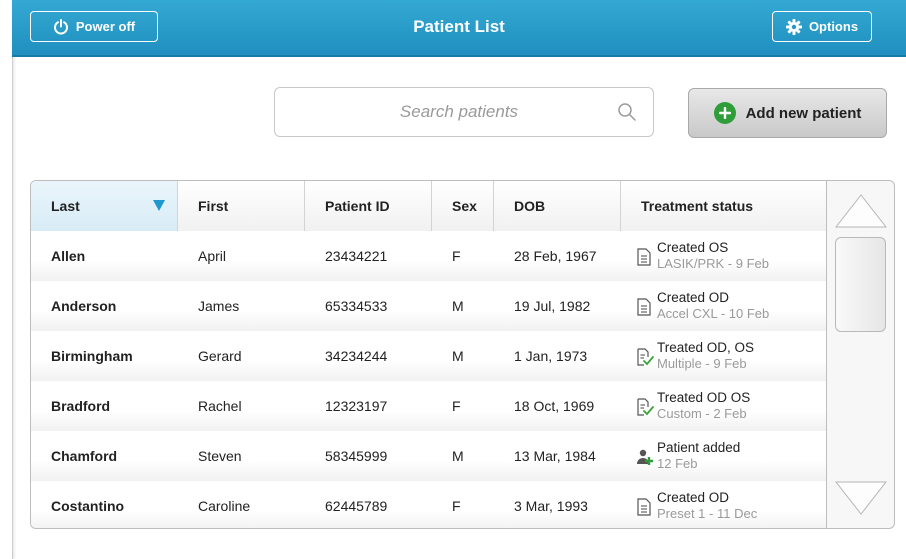 This screenshot has height=559, width=906. What do you see at coordinates (793, 26) in the screenshot?
I see `gear-icon` at bounding box center [793, 26].